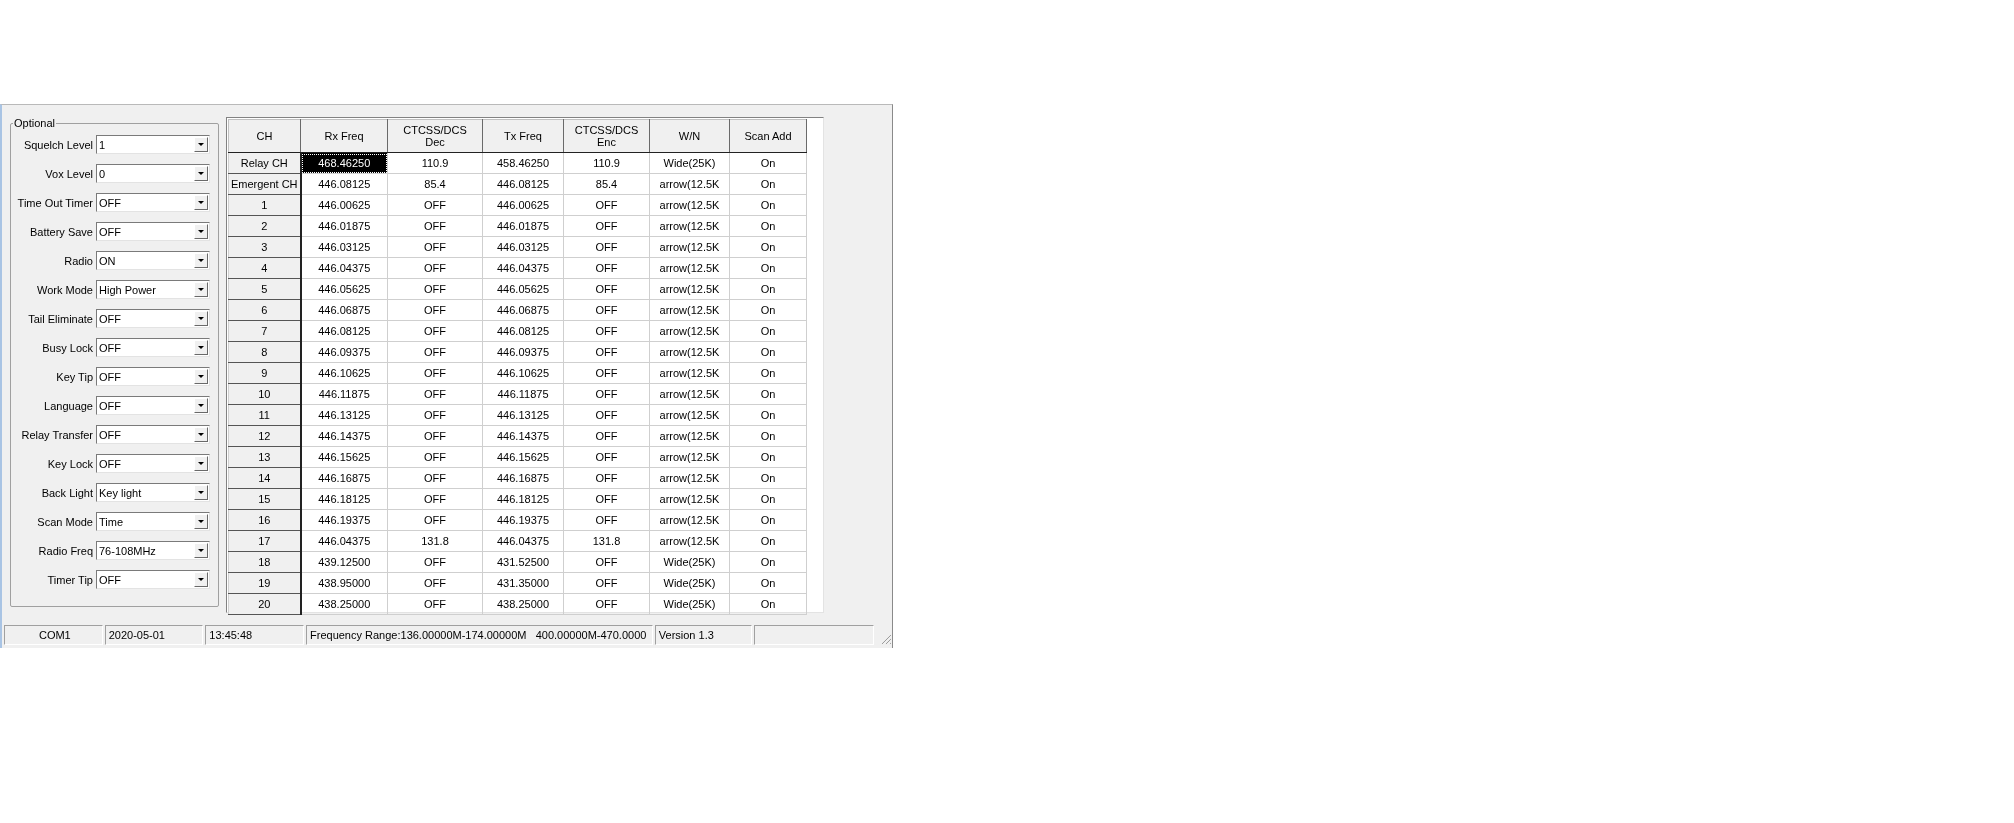  I want to click on row-header: 10, so click(264, 394).